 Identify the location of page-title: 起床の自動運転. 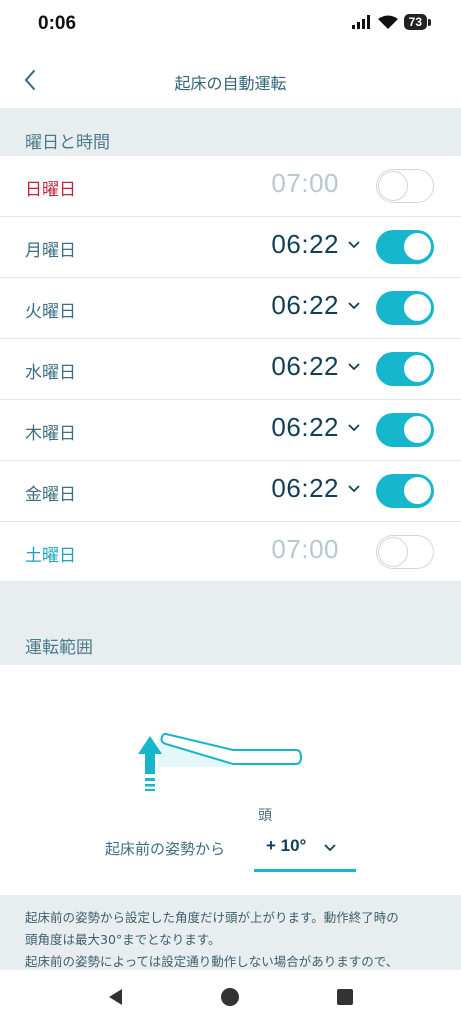
(230, 83).